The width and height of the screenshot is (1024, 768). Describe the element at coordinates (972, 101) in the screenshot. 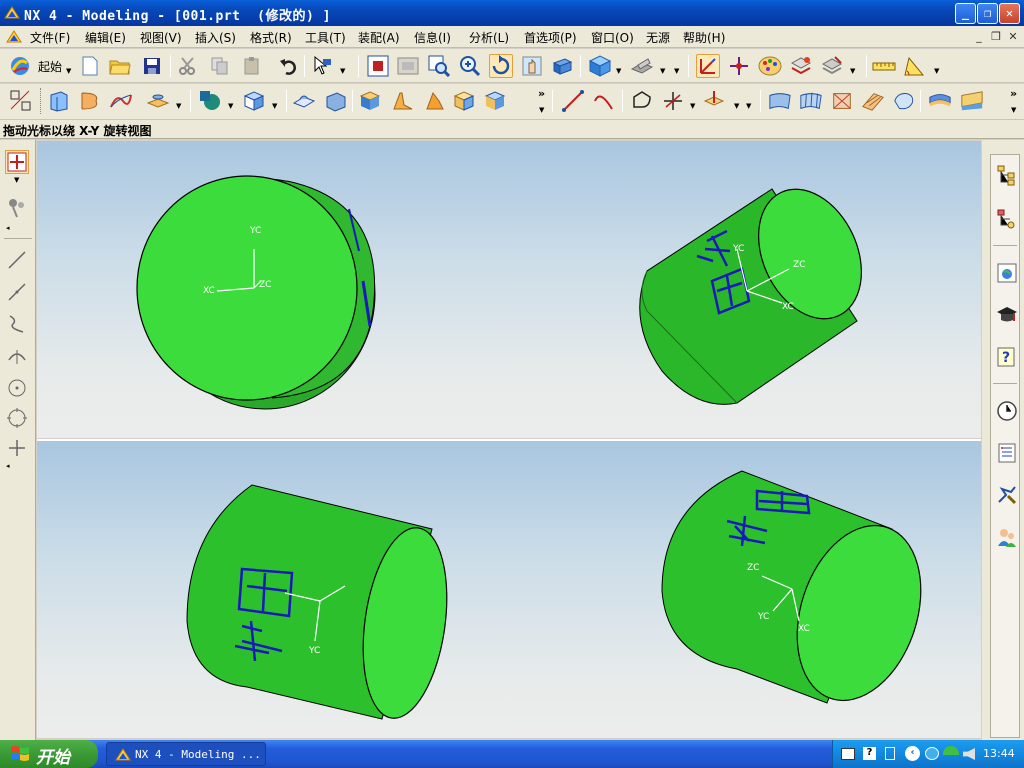

I see `sew-icon` at that location.